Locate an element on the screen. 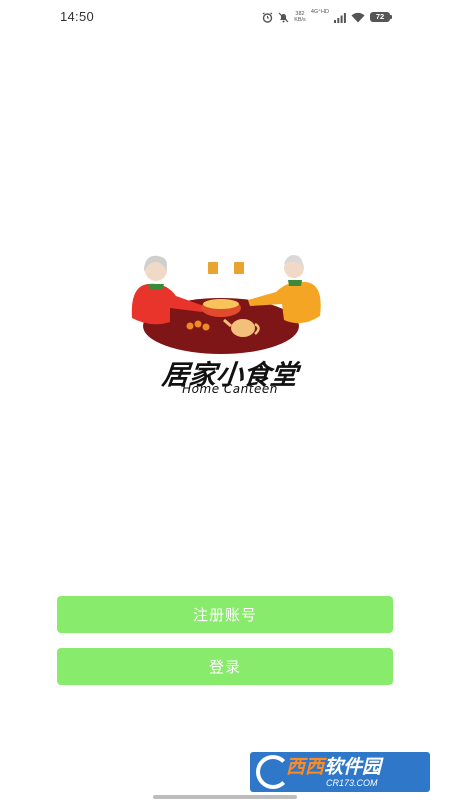  net-type: 4G⁺HD is located at coordinates (319, 12).